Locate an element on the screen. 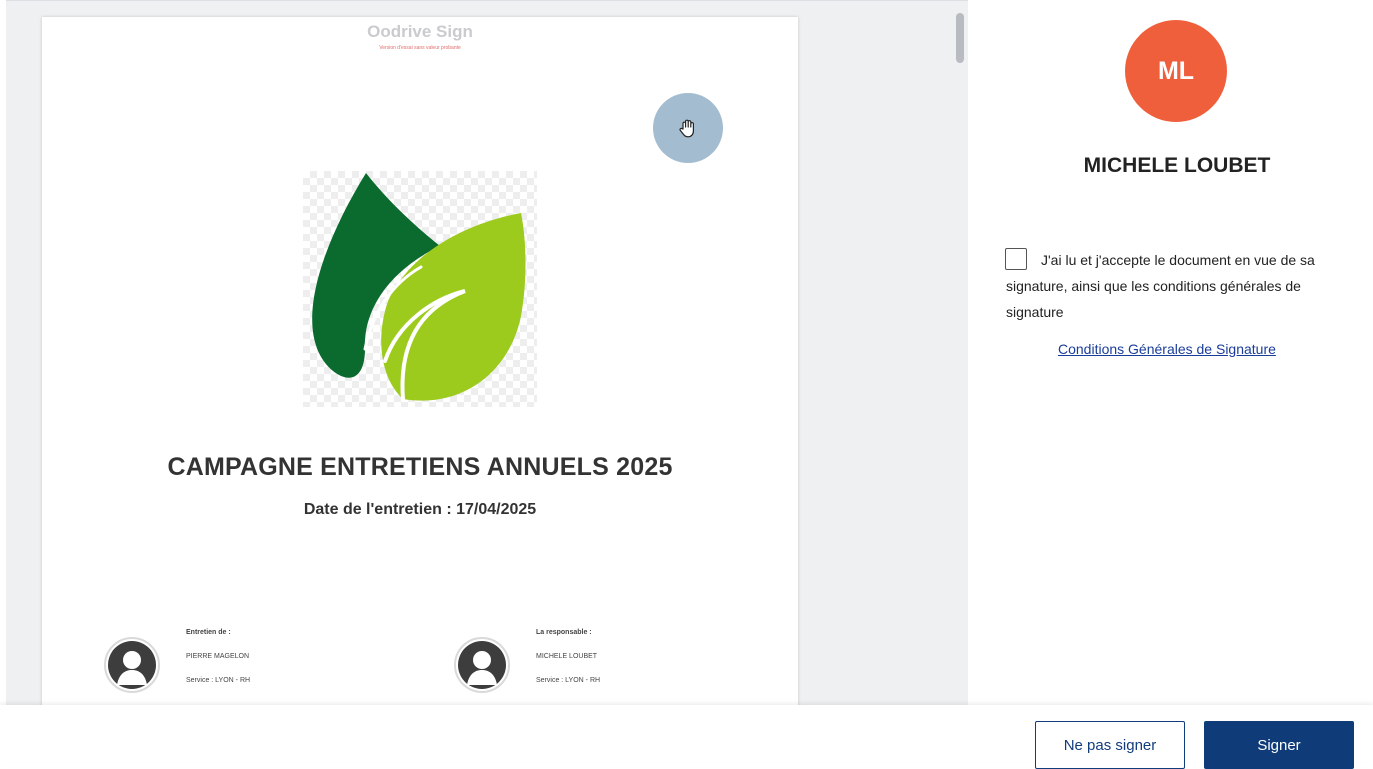 The image size is (1373, 769). company-logo is located at coordinates (420, 289).